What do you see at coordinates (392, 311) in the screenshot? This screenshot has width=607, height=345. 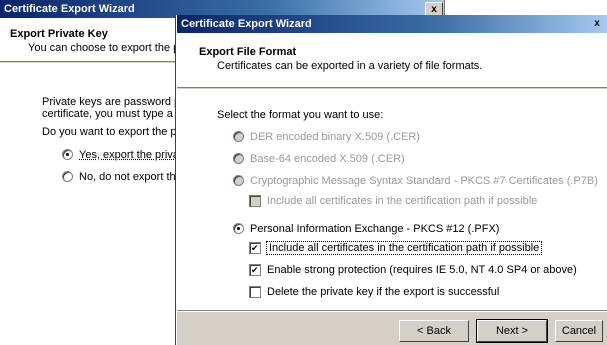 I see `footer-separator` at bounding box center [392, 311].